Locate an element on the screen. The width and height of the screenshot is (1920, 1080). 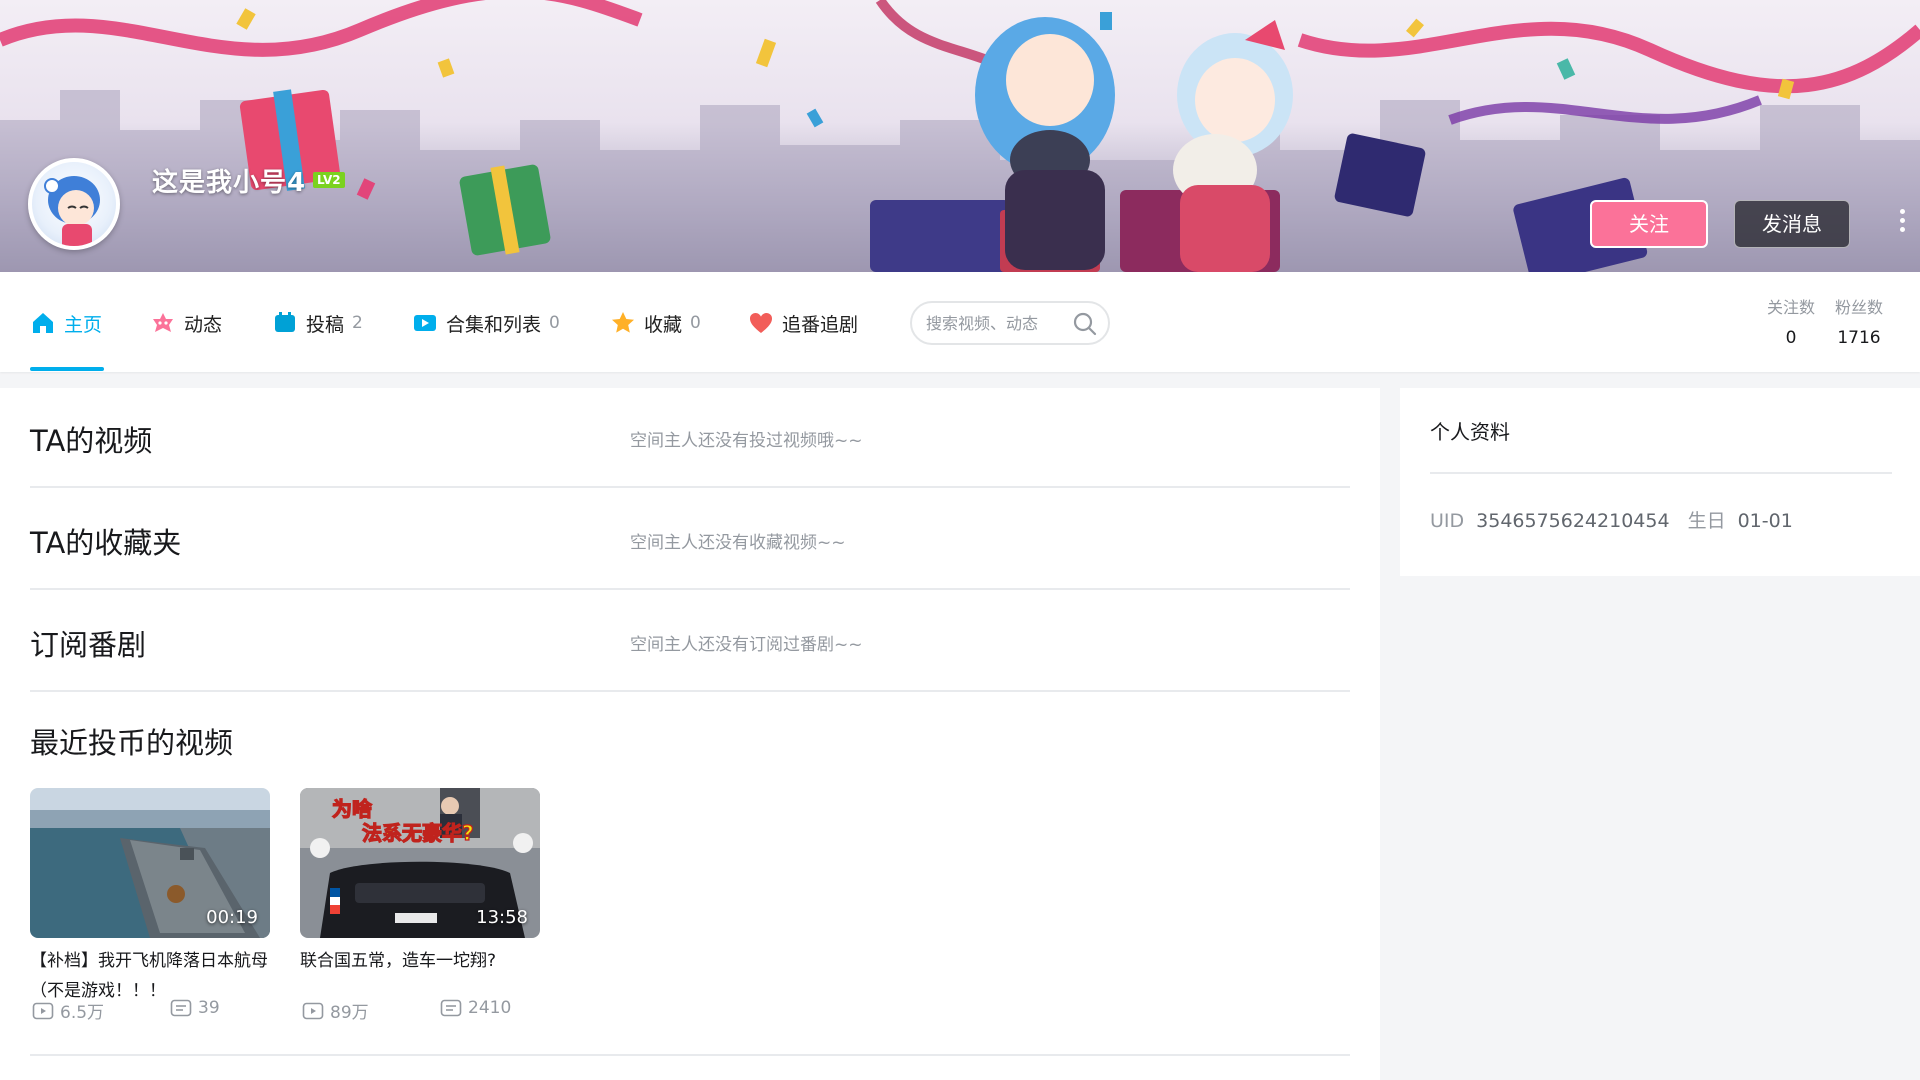
profile-info-row: UID 3546575624210454 生日 01-01 is located at coordinates (1611, 519).